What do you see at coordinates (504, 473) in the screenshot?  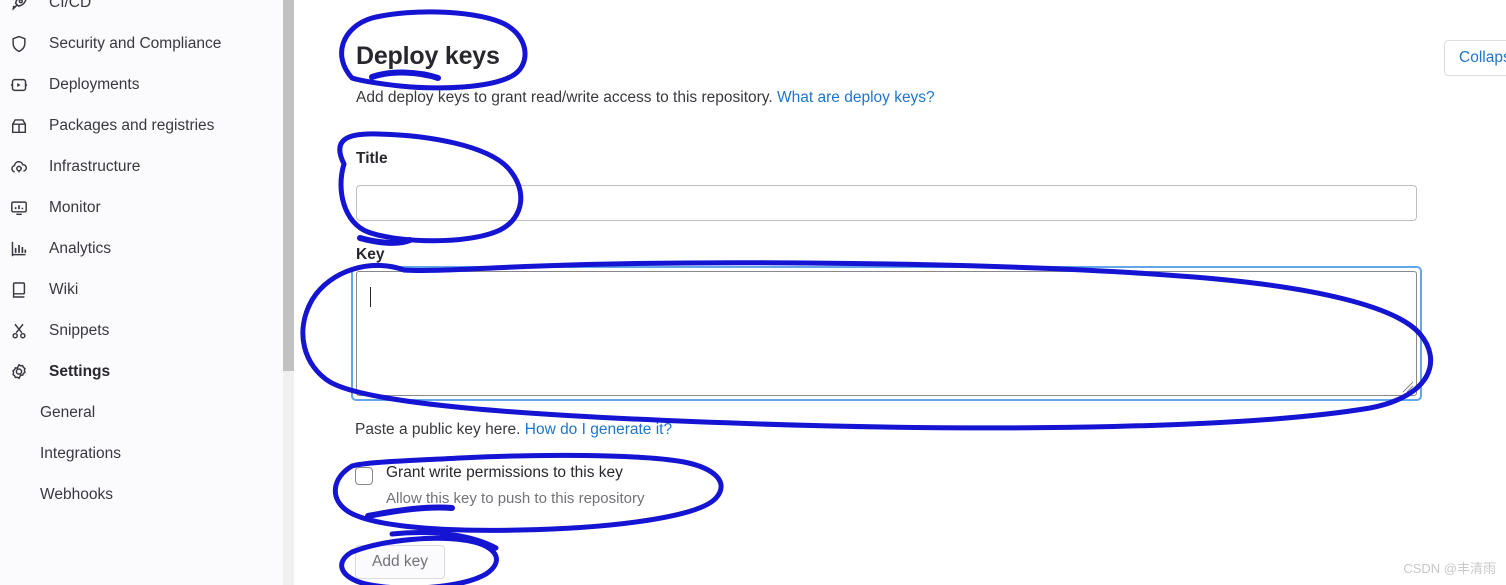 I see `grant-write-permissions-label: Grant write permissions to this key` at bounding box center [504, 473].